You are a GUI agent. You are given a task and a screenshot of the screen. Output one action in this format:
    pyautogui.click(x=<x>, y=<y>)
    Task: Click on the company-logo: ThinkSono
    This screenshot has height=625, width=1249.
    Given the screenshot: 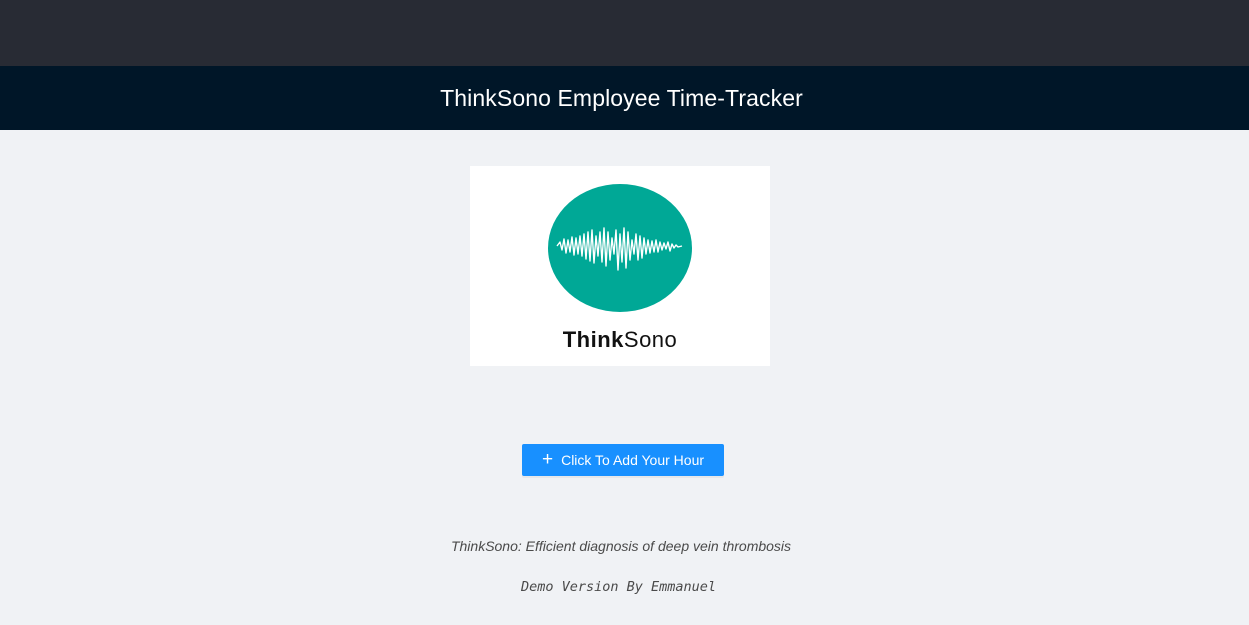 What is the action you would take?
    pyautogui.click(x=620, y=266)
    